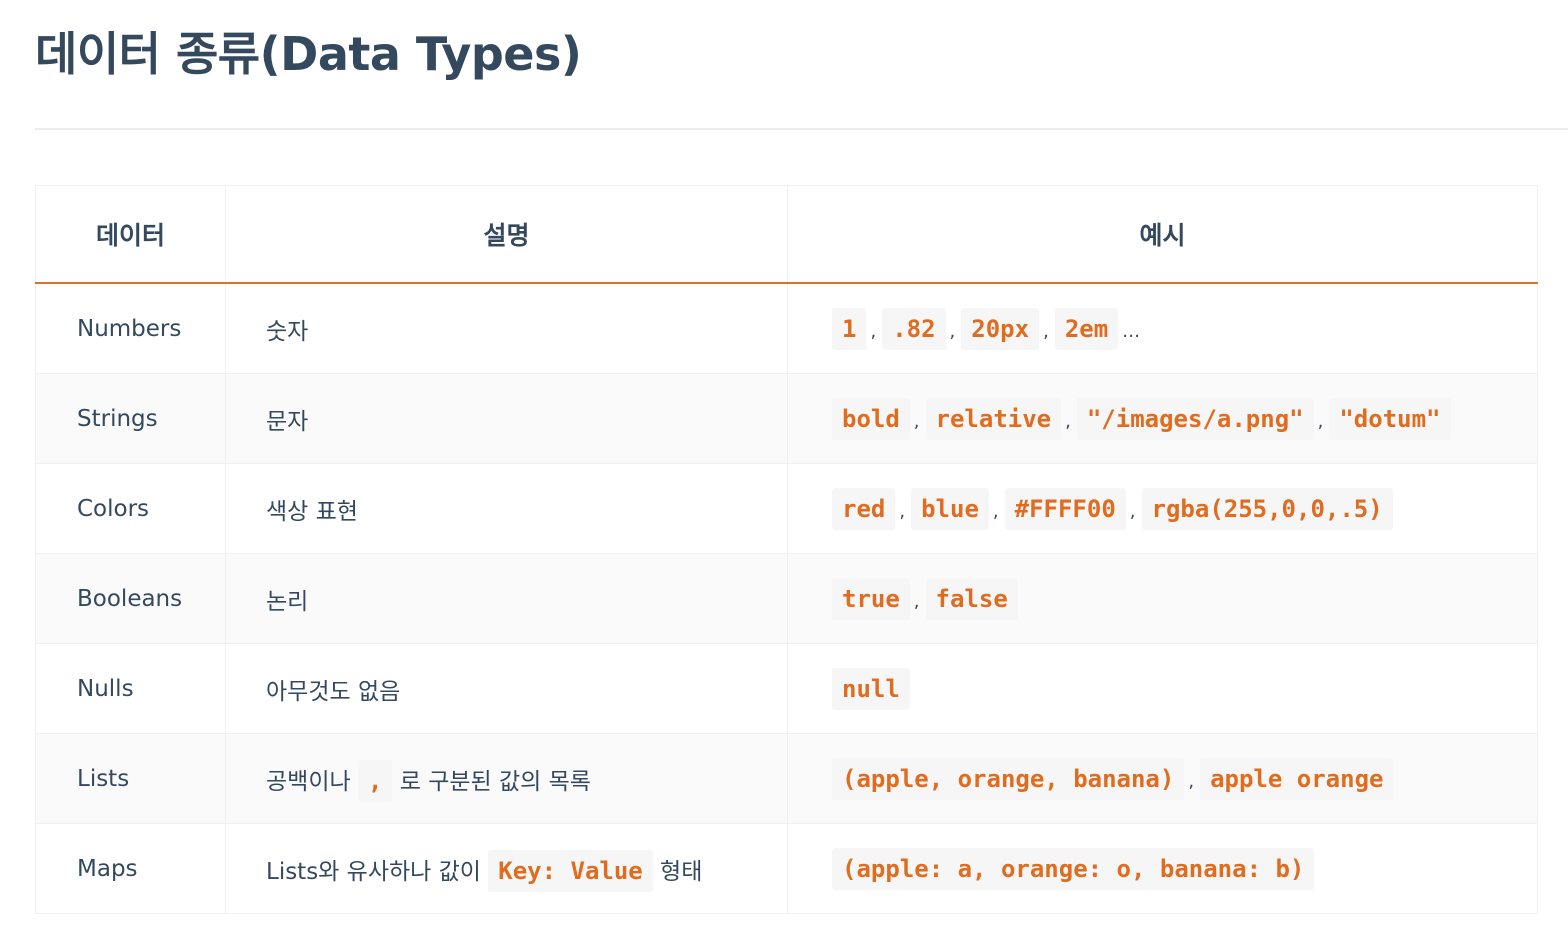 The height and width of the screenshot is (946, 1568). What do you see at coordinates (130, 418) in the screenshot?
I see `data-type-cell: Strings` at bounding box center [130, 418].